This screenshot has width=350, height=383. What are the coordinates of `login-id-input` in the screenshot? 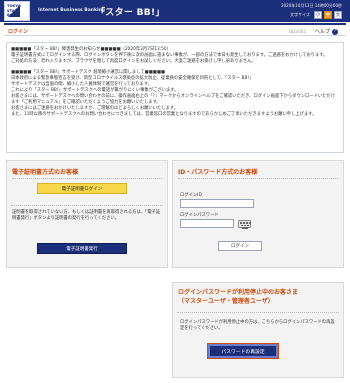 It's located at (217, 203).